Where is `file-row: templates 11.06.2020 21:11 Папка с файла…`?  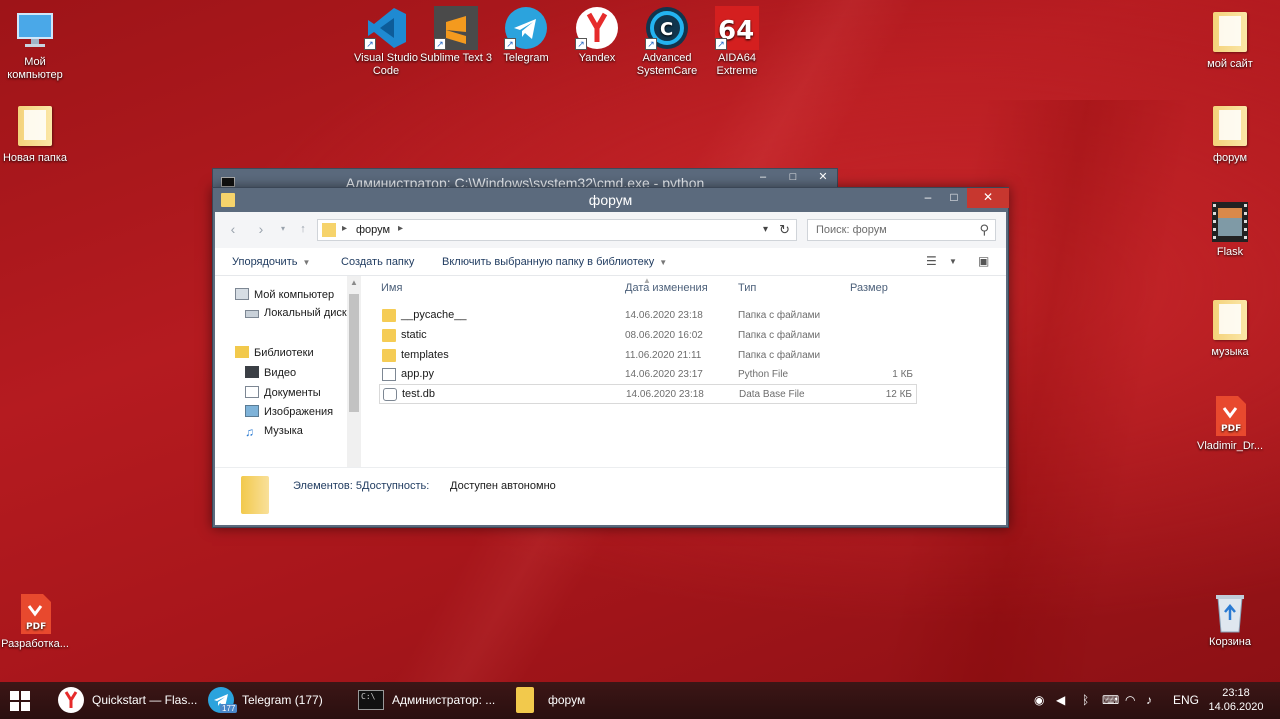 file-row: templates 11.06.2020 21:11 Папка с файла… is located at coordinates (648, 356).